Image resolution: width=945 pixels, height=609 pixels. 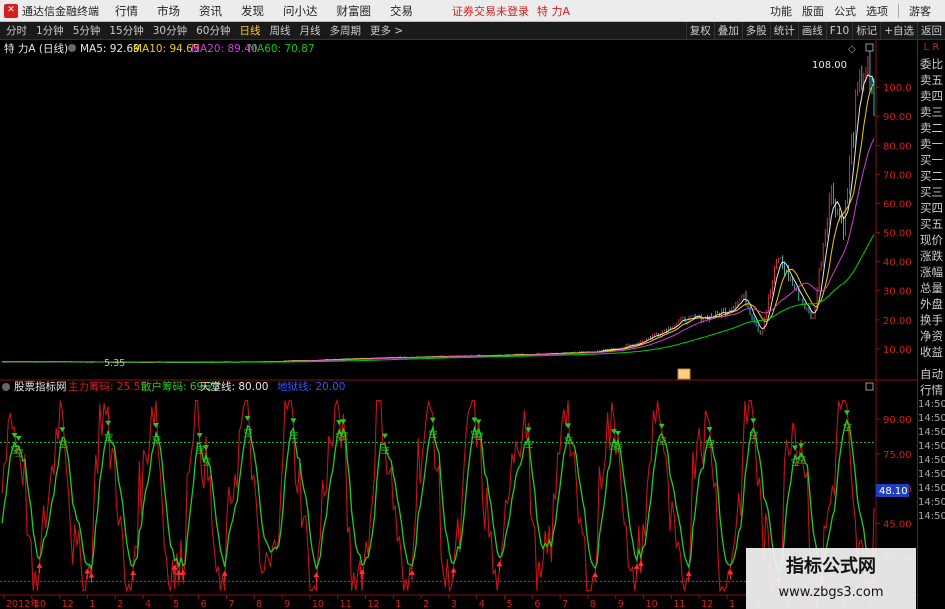 I want to click on menu-zixun: 资讯, so click(x=210, y=11).